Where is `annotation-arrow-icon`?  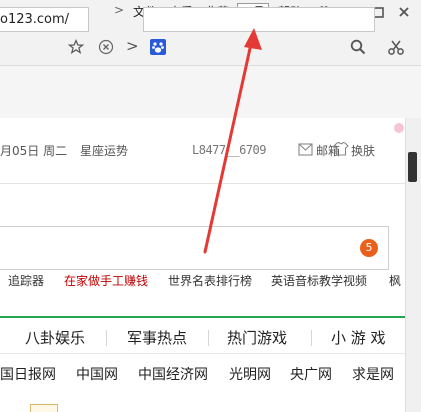 annotation-arrow-icon is located at coordinates (232, 141).